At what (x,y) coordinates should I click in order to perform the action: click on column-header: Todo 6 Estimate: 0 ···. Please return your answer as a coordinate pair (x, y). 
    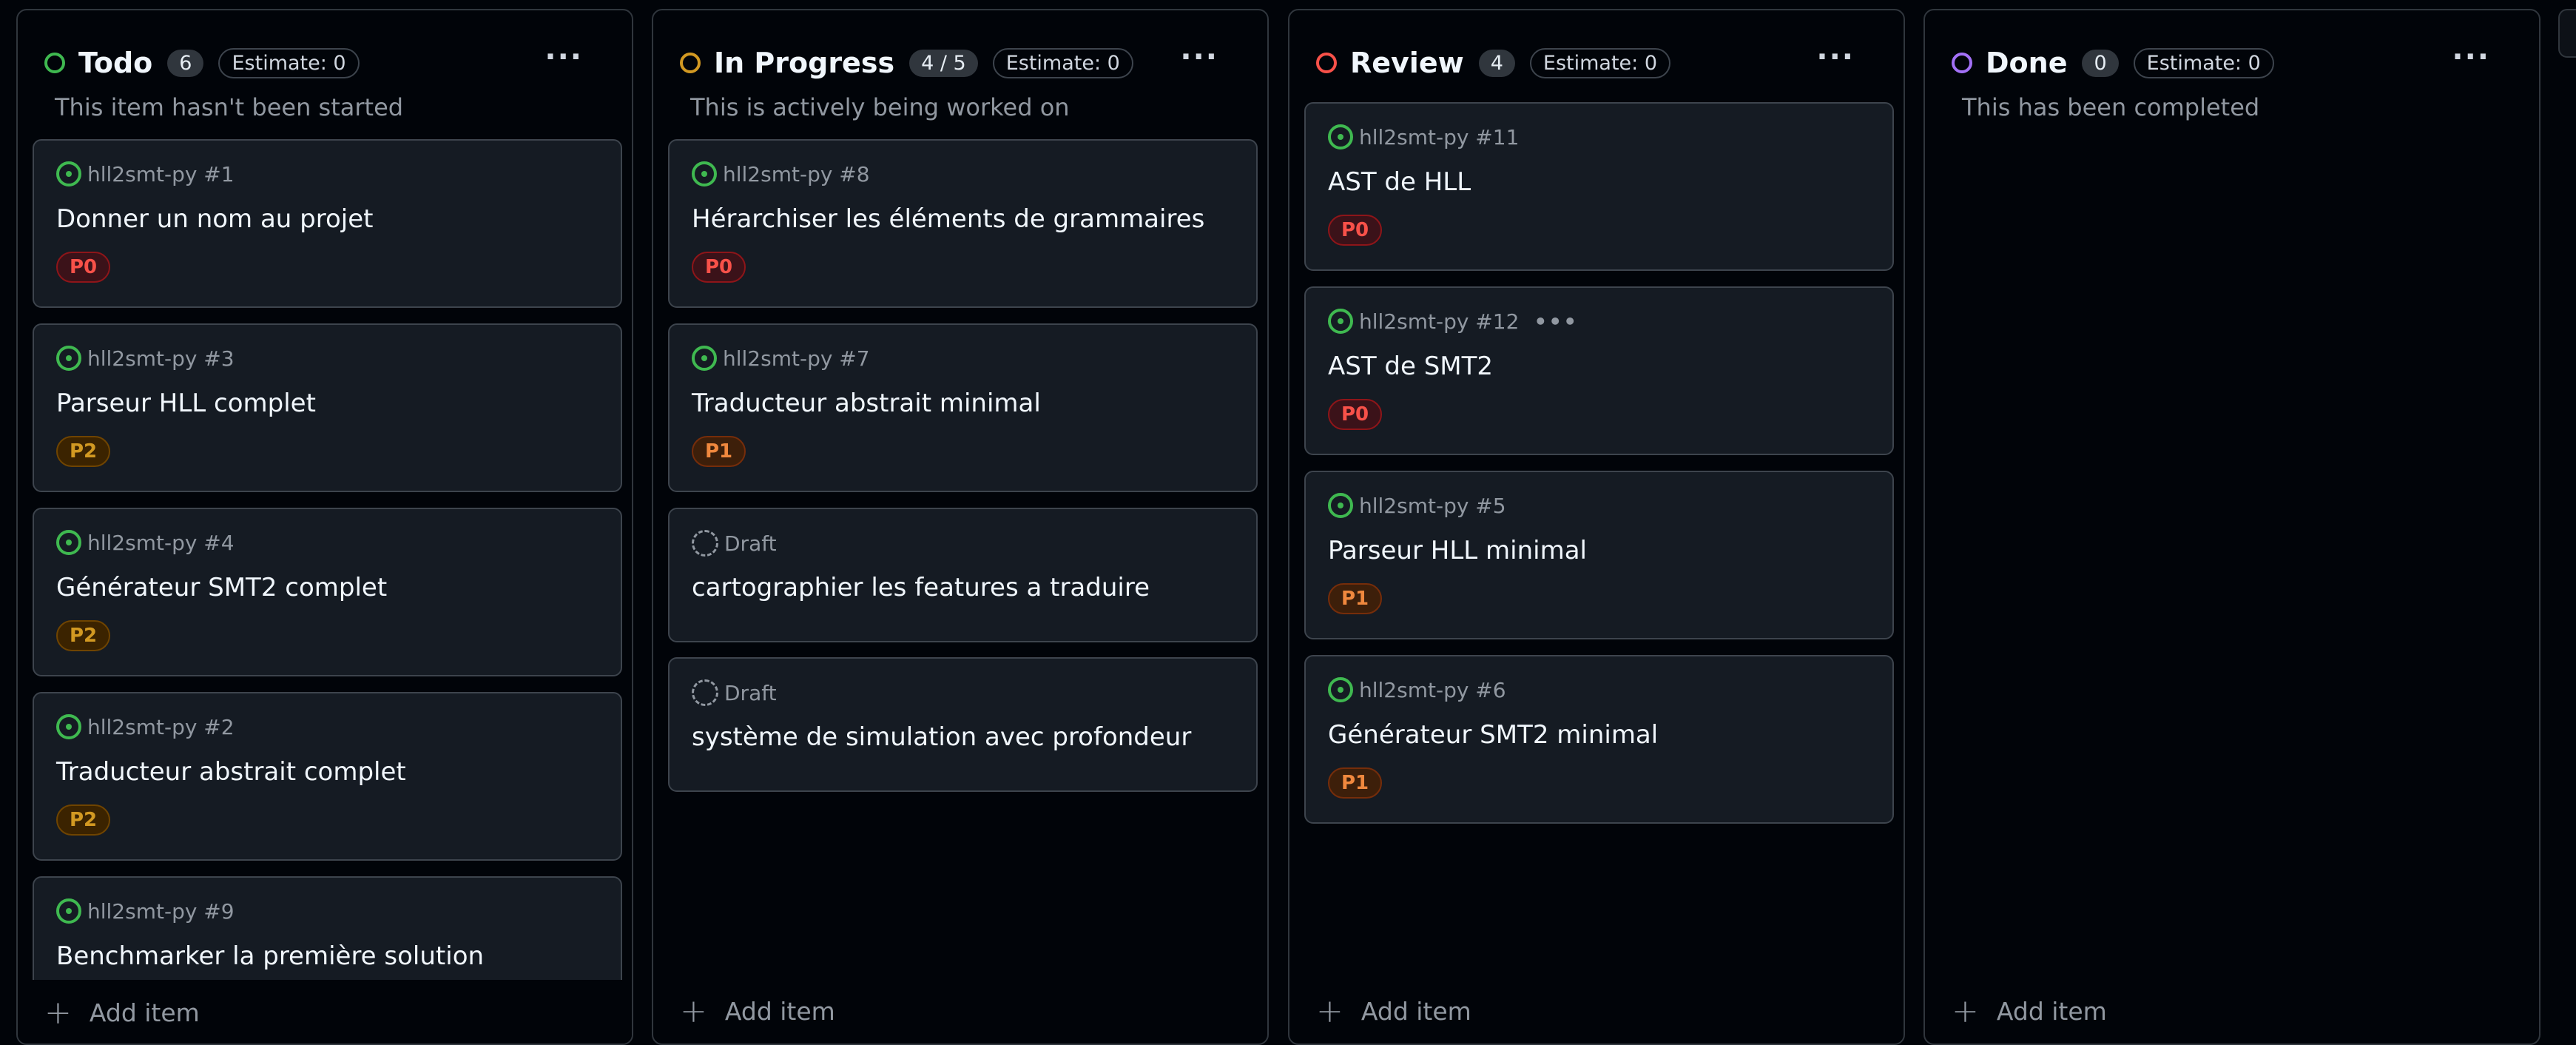
    Looking at the image, I should click on (330, 63).